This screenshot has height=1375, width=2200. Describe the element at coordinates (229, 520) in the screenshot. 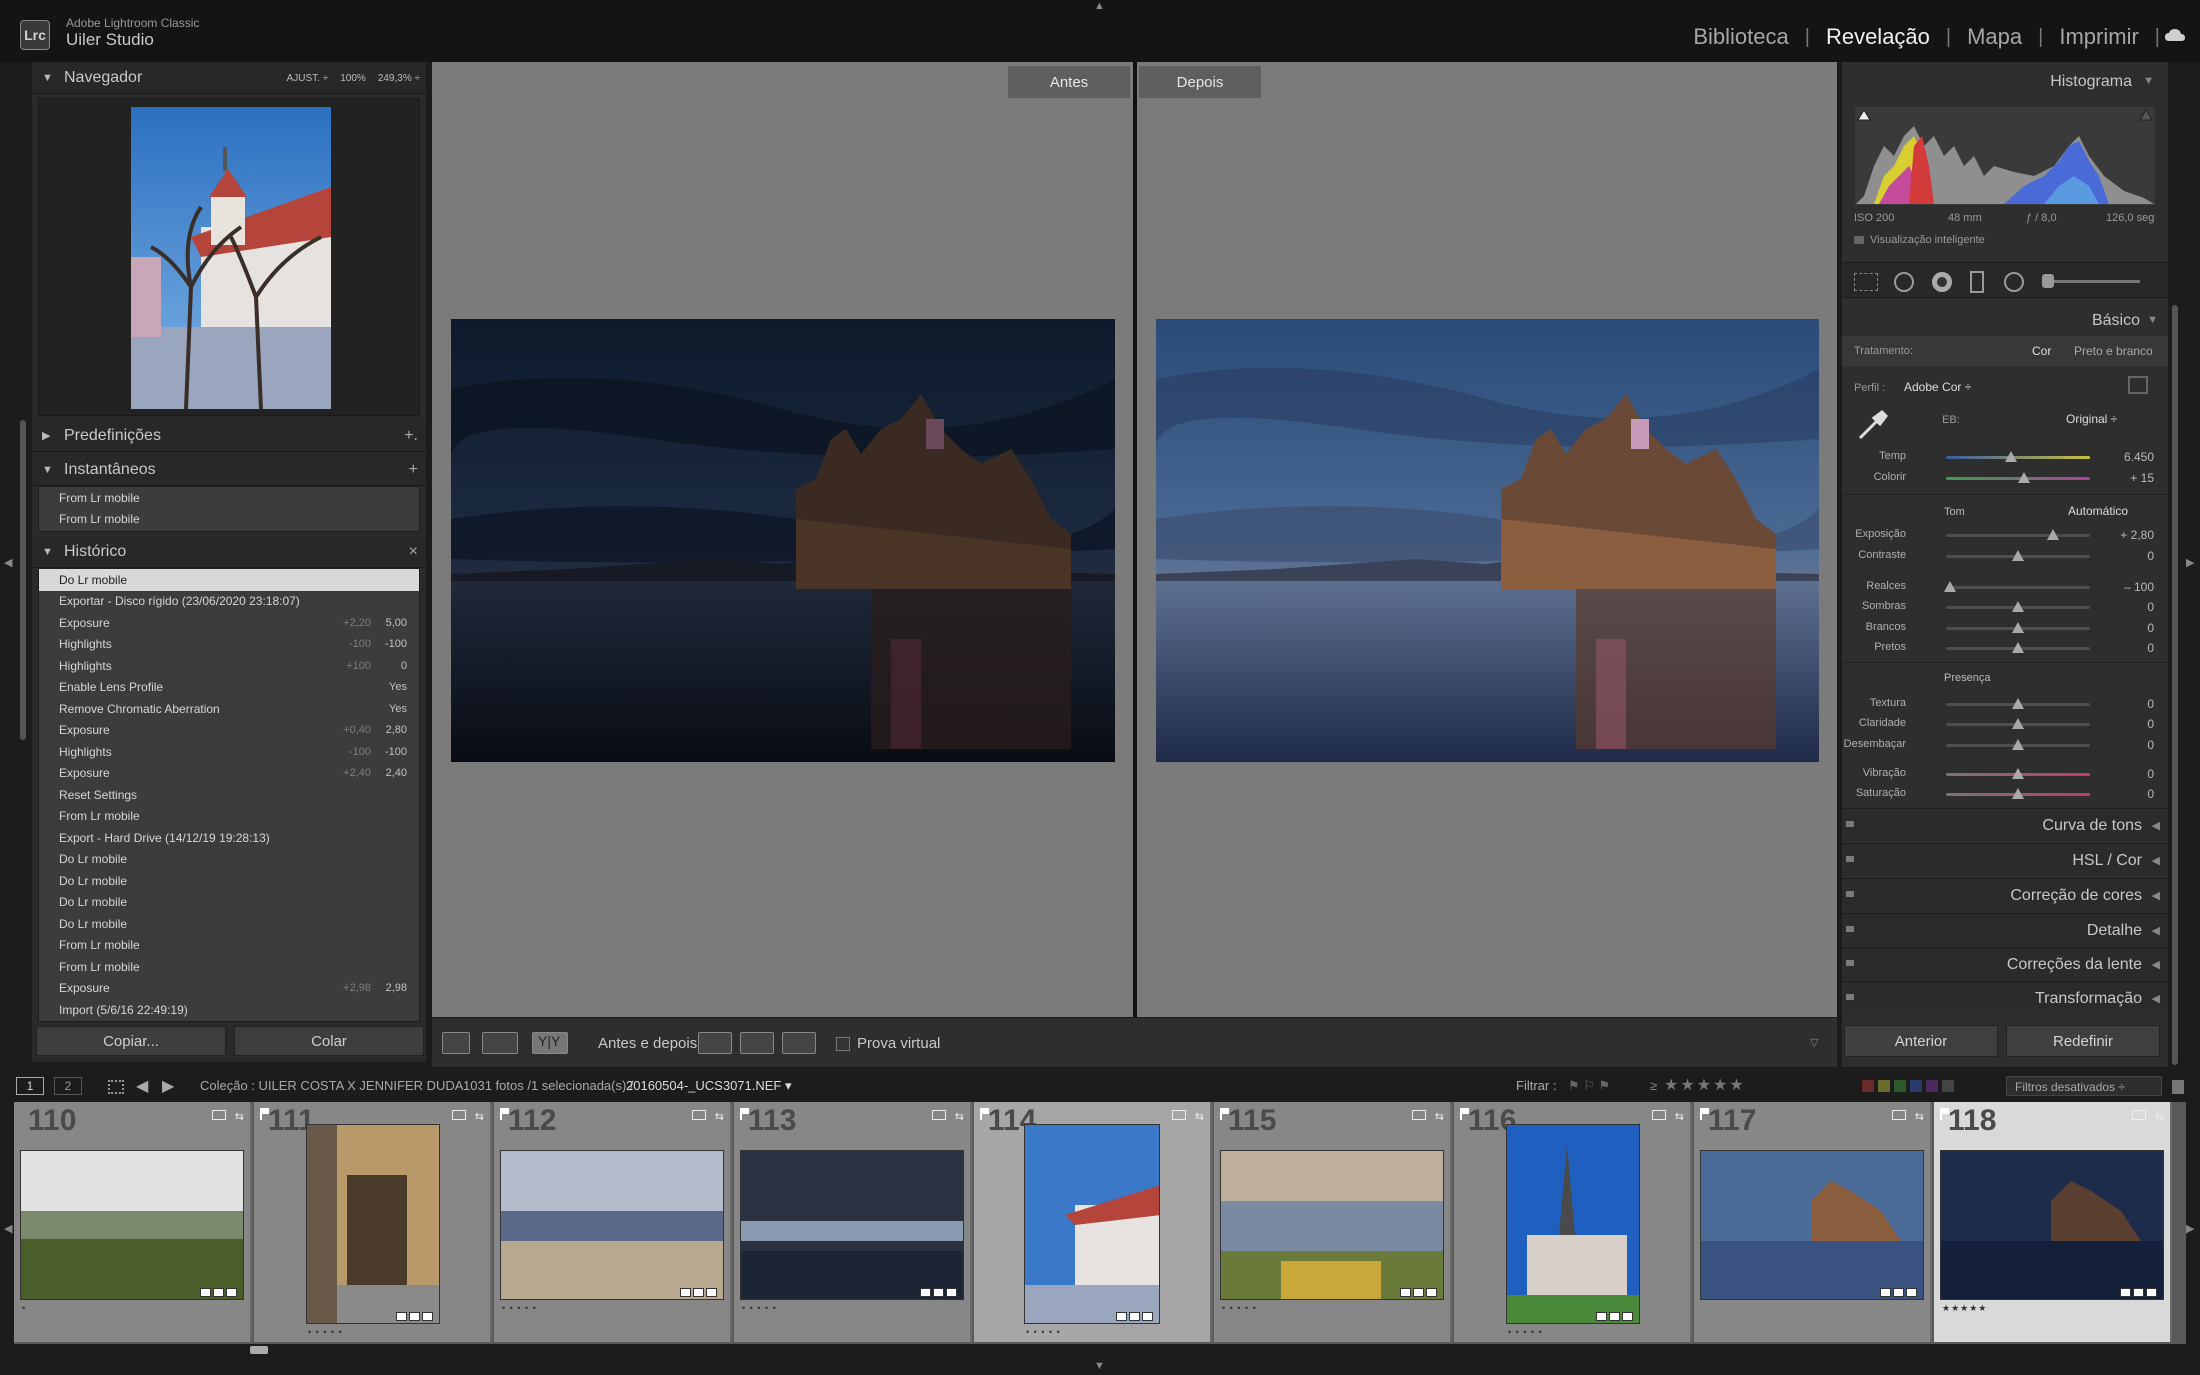

I see `snapshot-item: From Lr mobile` at that location.